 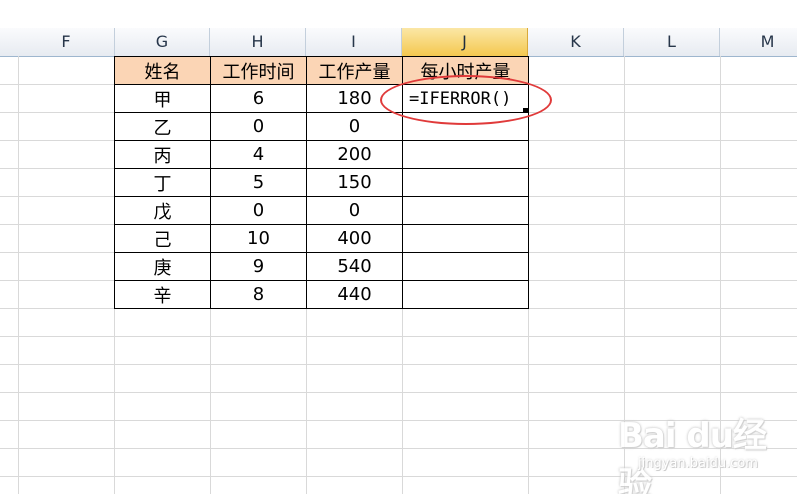 What do you see at coordinates (162, 98) in the screenshot?
I see `cell-name: 甲` at bounding box center [162, 98].